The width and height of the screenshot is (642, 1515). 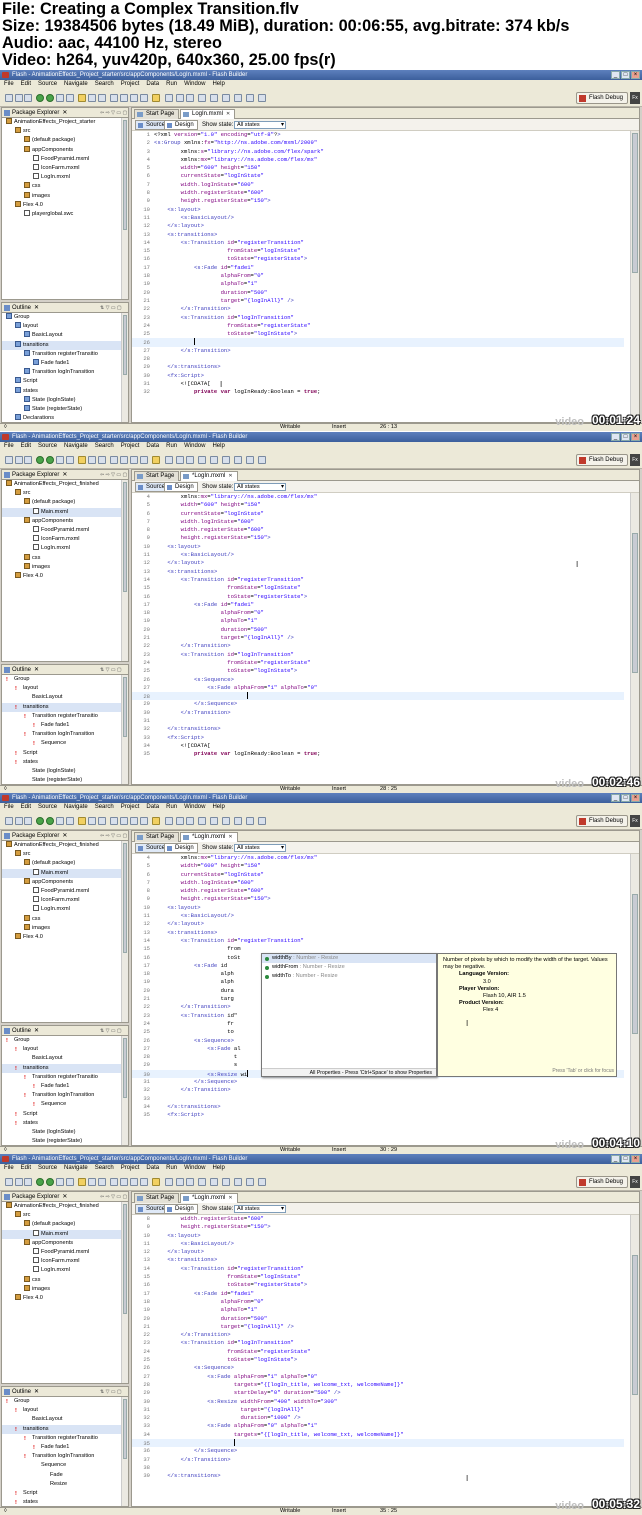 I want to click on code-line: 32 </s:transitions>, so click(x=378, y=729).